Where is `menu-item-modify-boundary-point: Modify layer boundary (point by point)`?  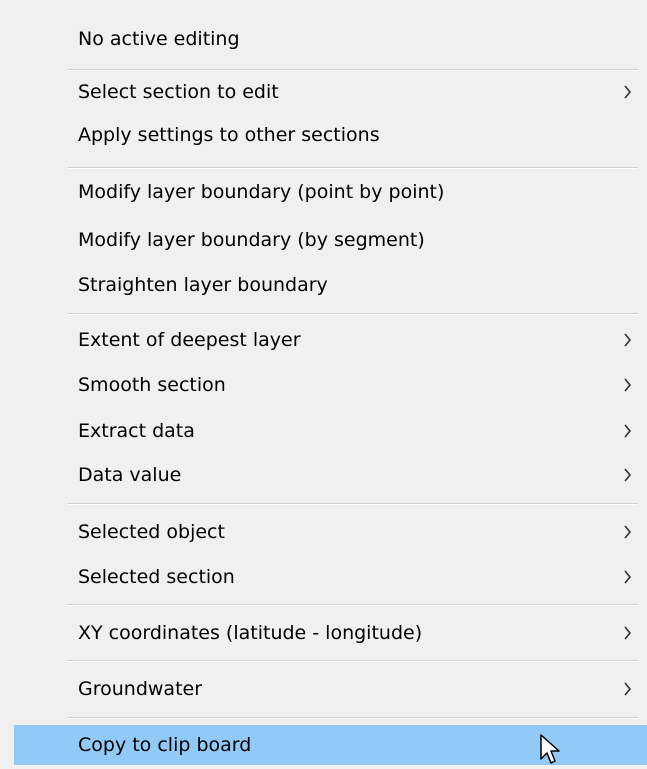
menu-item-modify-boundary-point: Modify layer boundary (point by point) is located at coordinates (323, 192).